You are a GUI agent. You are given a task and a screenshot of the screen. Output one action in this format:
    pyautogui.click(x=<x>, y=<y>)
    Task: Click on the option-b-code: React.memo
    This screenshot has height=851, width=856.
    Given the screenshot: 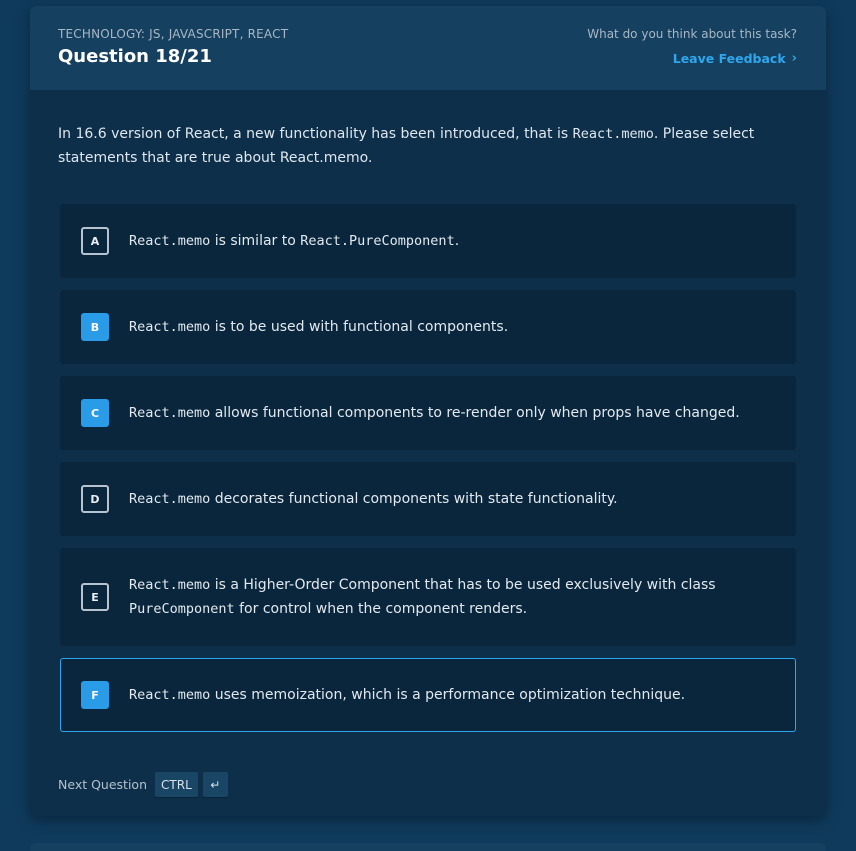 What is the action you would take?
    pyautogui.click(x=170, y=327)
    